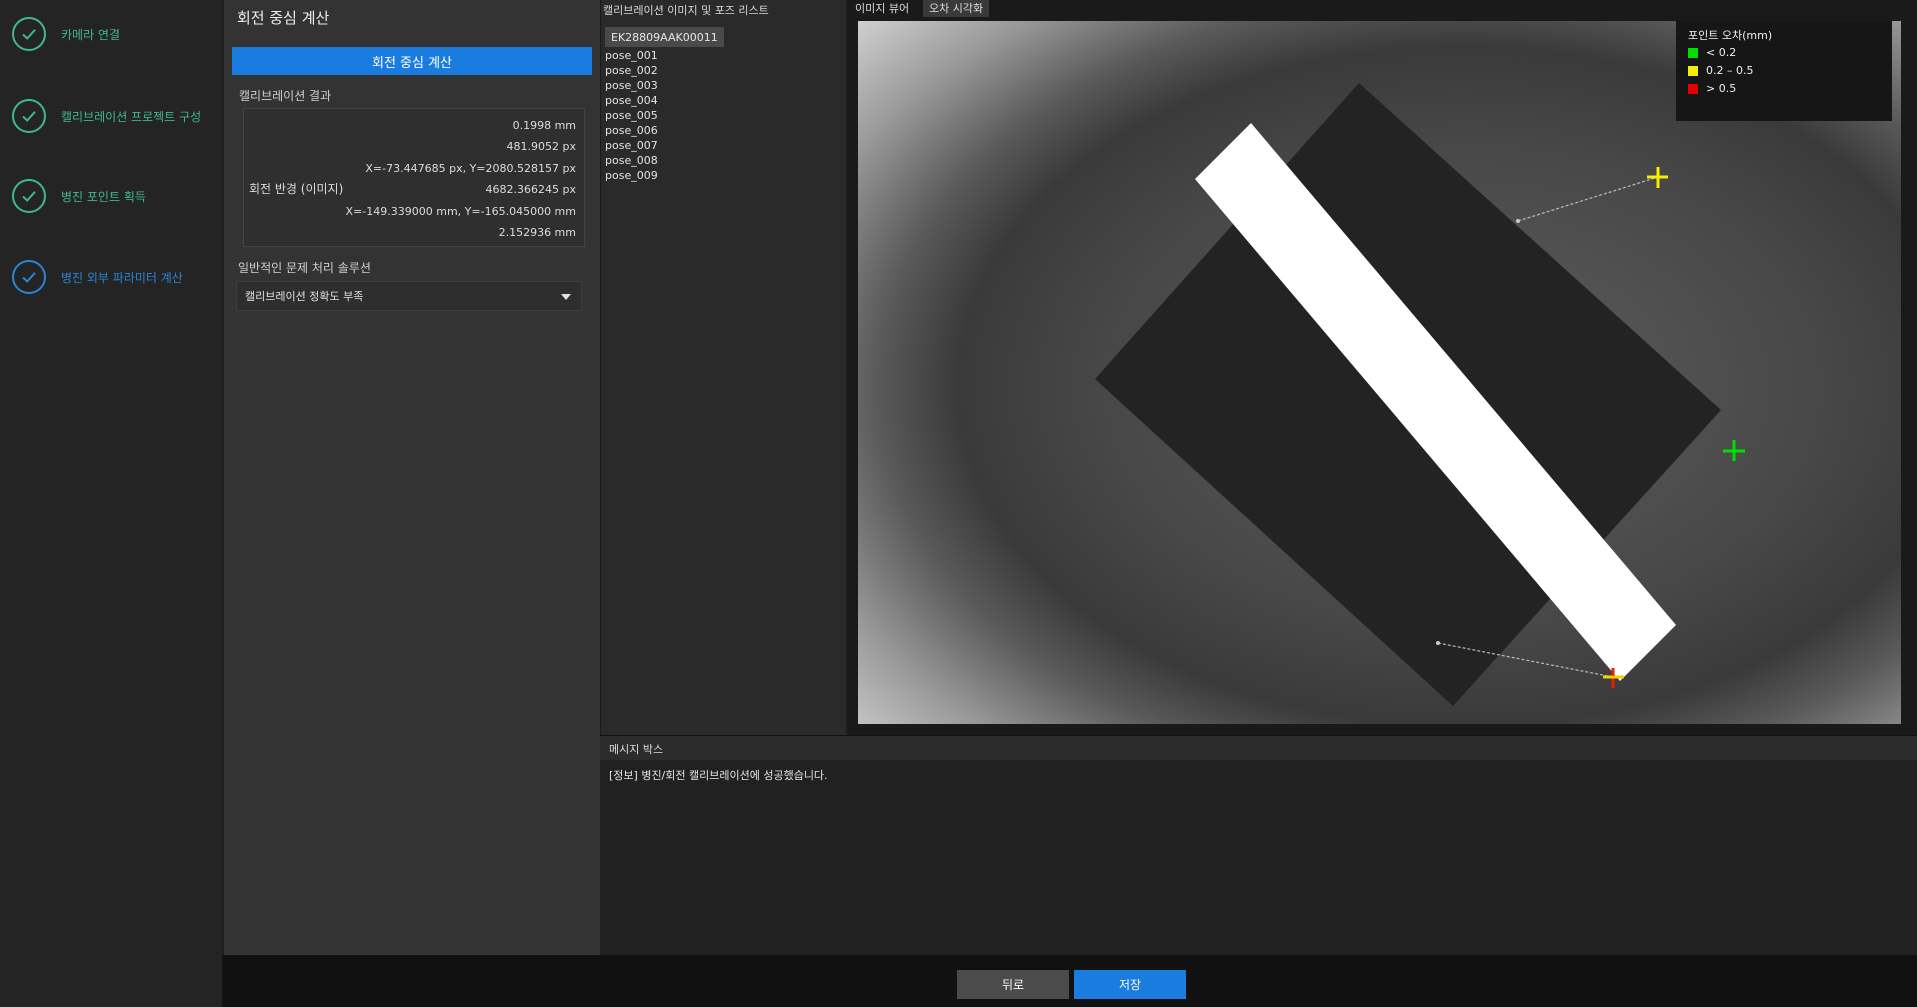  Describe the element at coordinates (686, 10) in the screenshot. I see `pose-list-title: 캘리브레이션 이미지 및 포즈 리스트` at that location.